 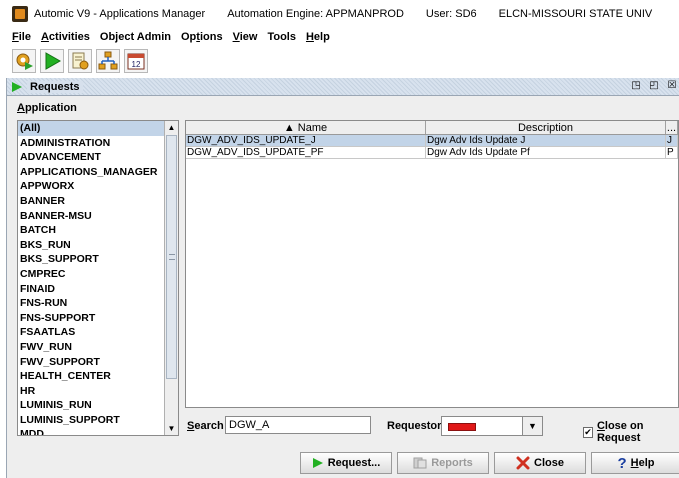 I want to click on request-name: DGW_ADV_IDS_UPDATE_PF, so click(x=306, y=152).